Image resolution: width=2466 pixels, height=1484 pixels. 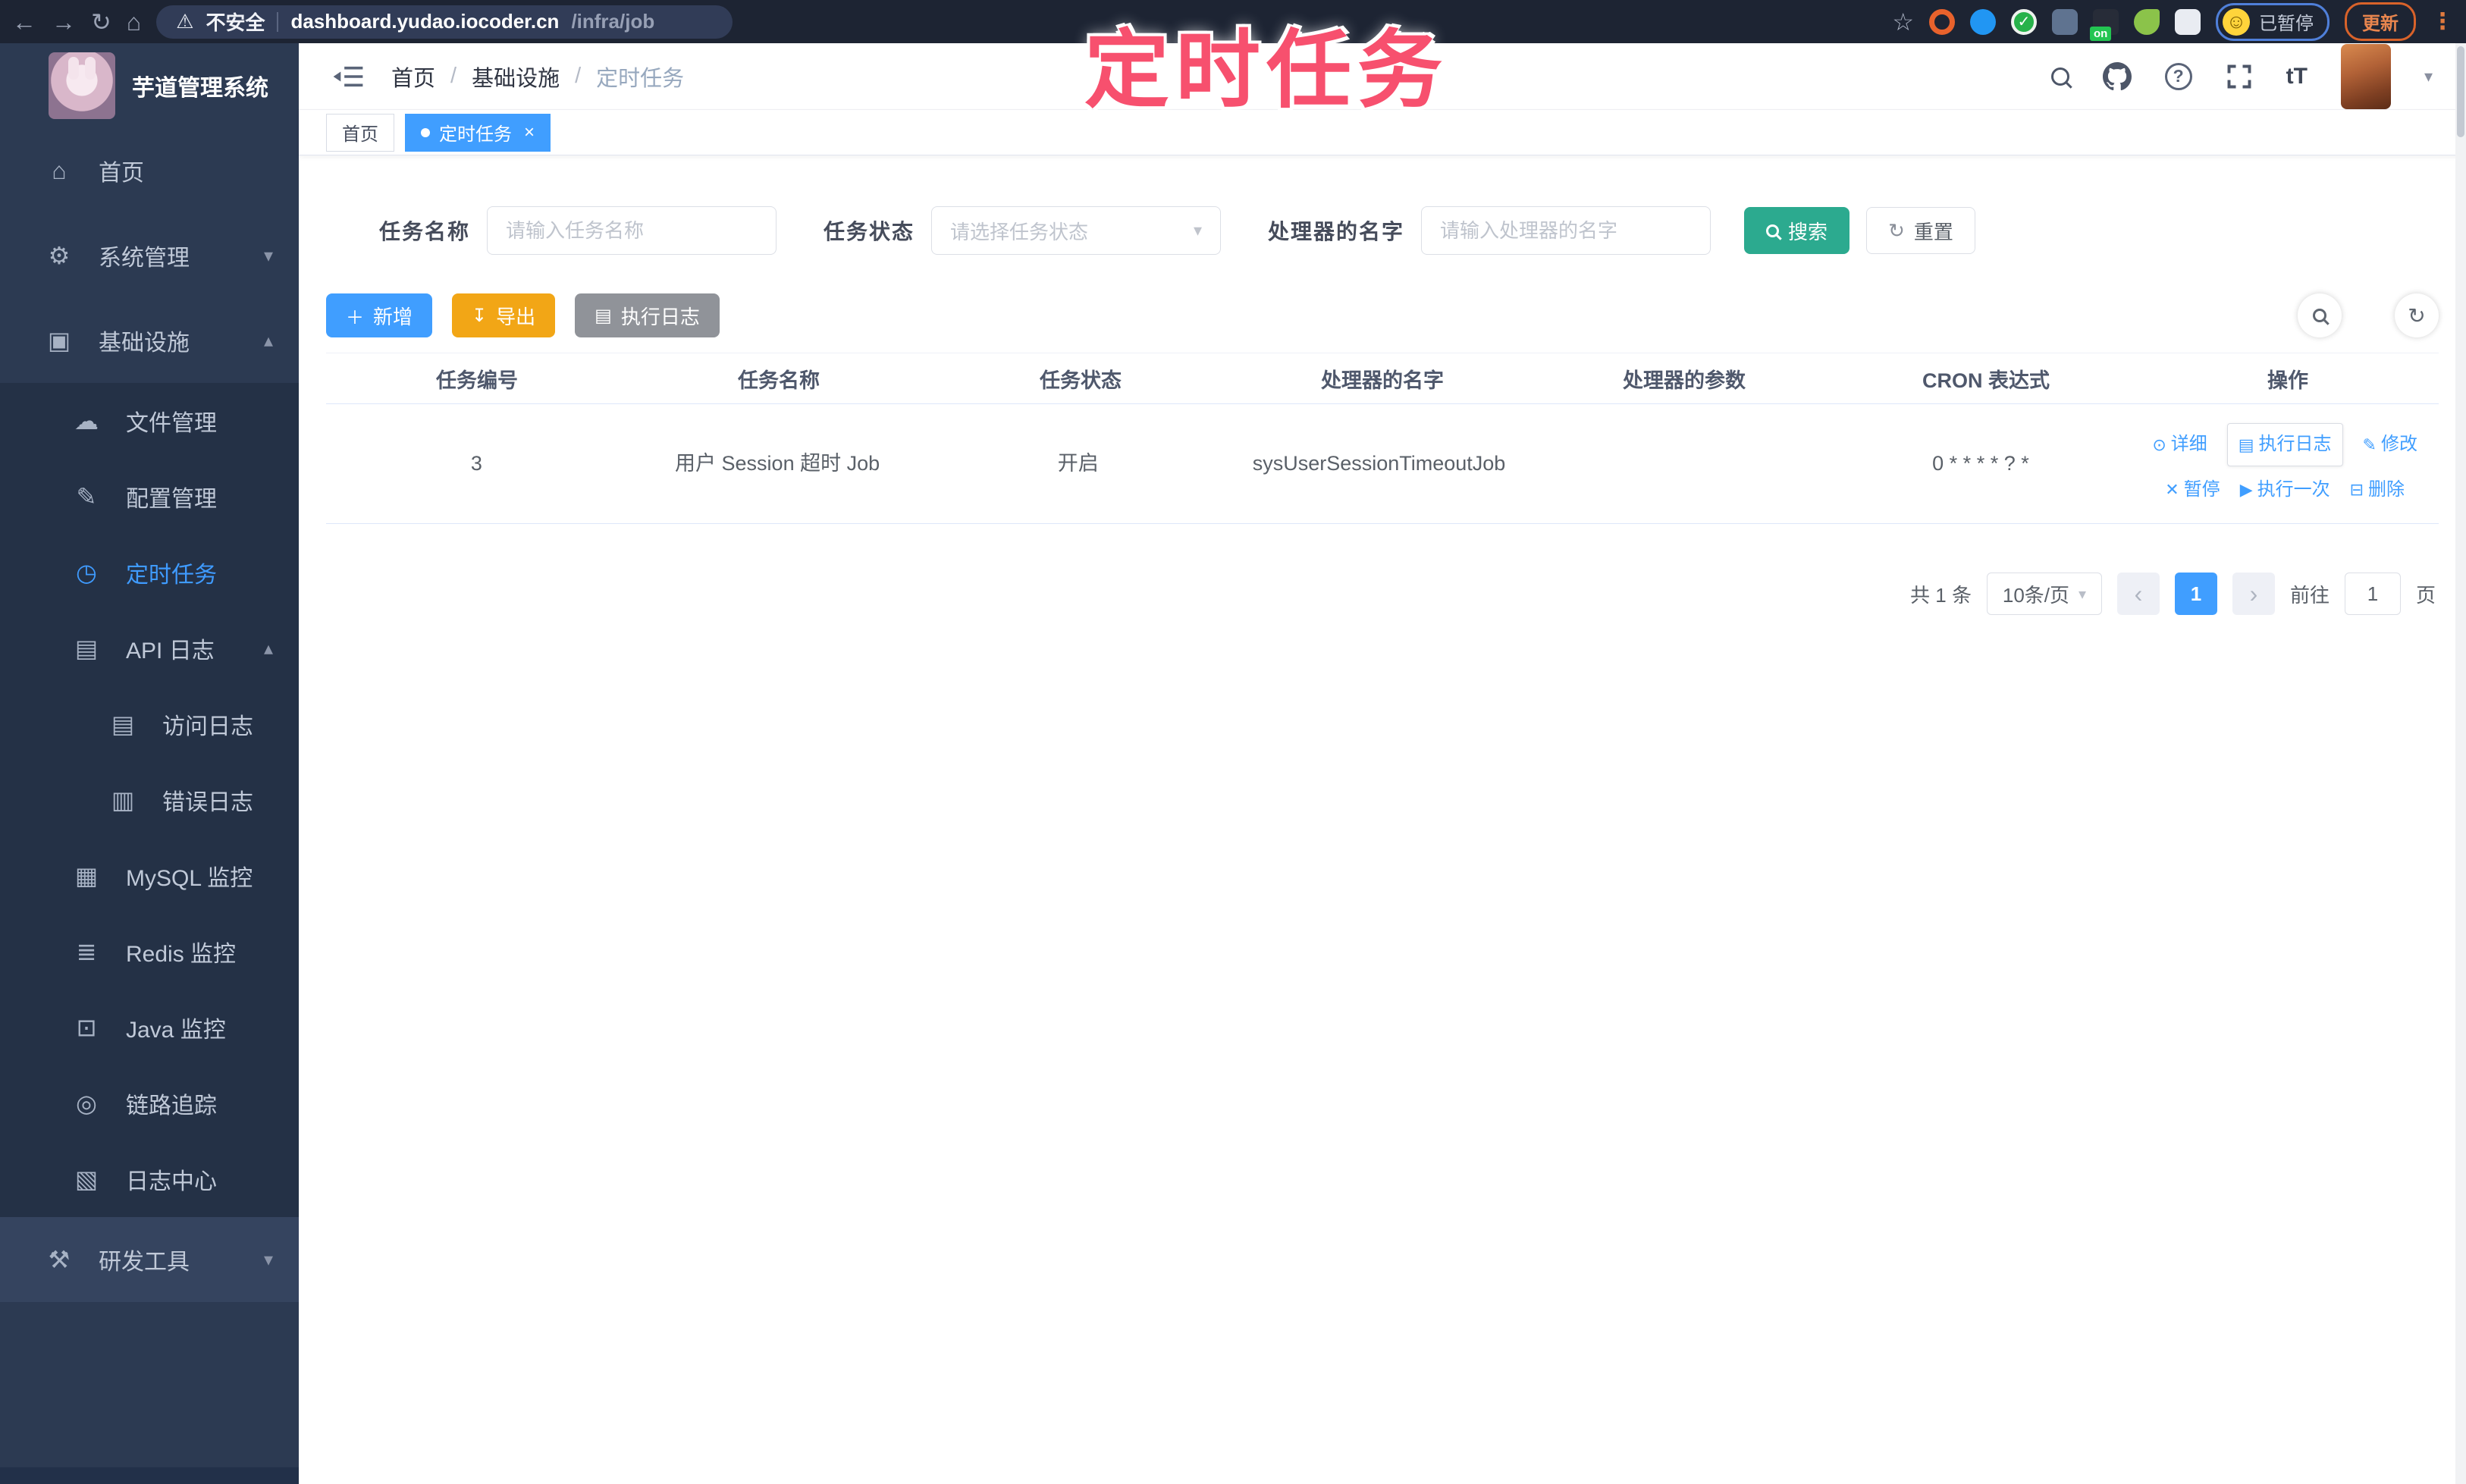 I want to click on sidebar-item-label: 定时任务, so click(x=171, y=575).